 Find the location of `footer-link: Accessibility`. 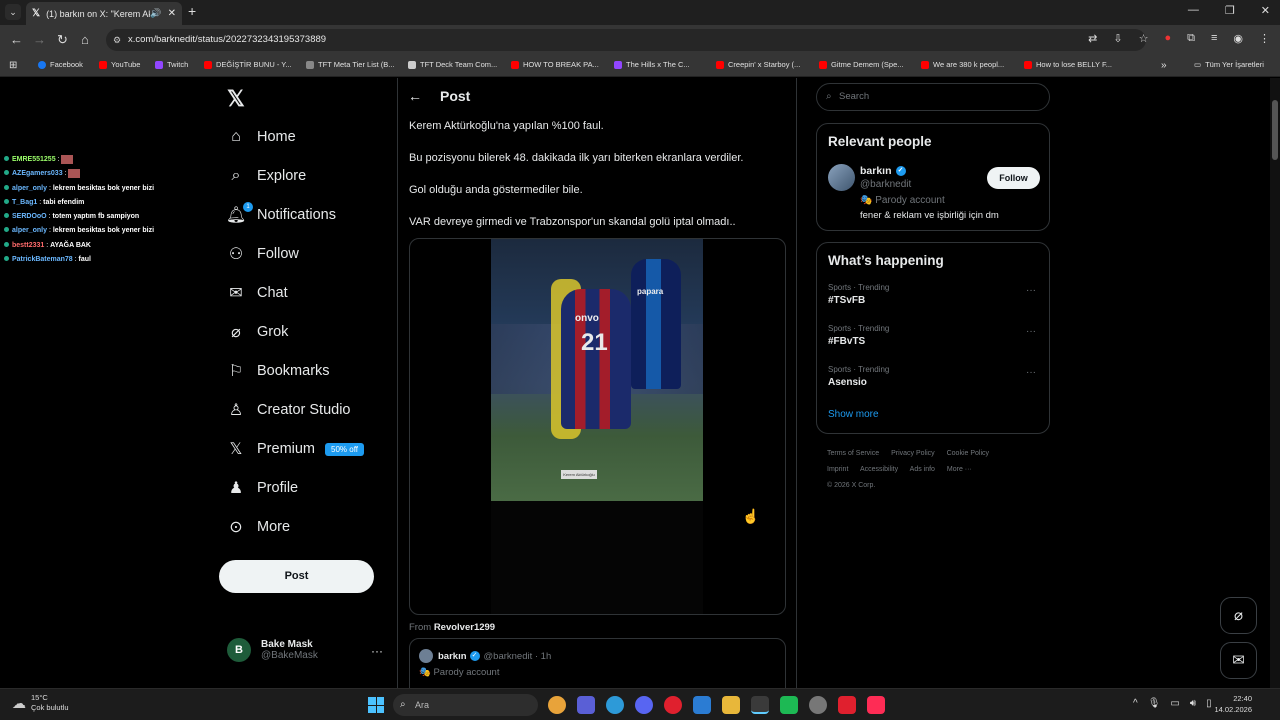

footer-link: Accessibility is located at coordinates (879, 469).